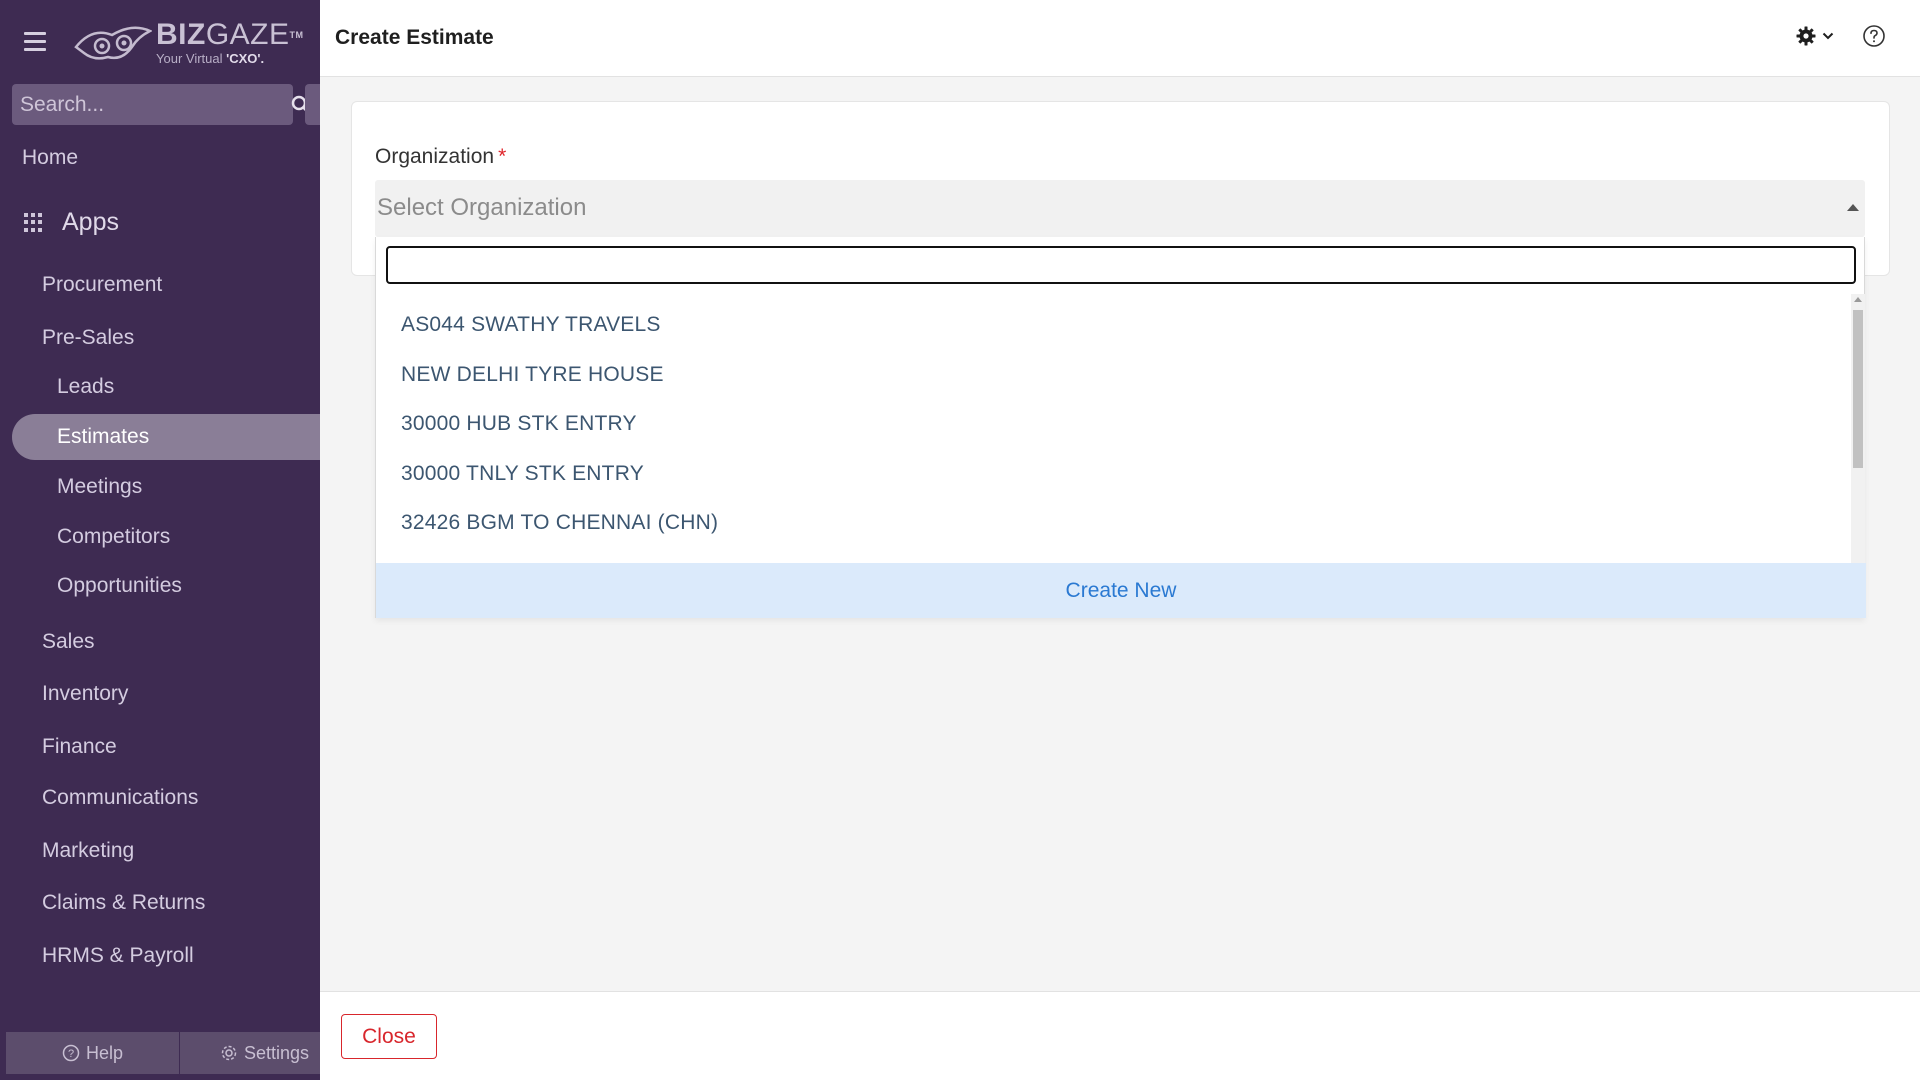  Describe the element at coordinates (120, 798) in the screenshot. I see `sidebar-item-communications: Communications` at that location.